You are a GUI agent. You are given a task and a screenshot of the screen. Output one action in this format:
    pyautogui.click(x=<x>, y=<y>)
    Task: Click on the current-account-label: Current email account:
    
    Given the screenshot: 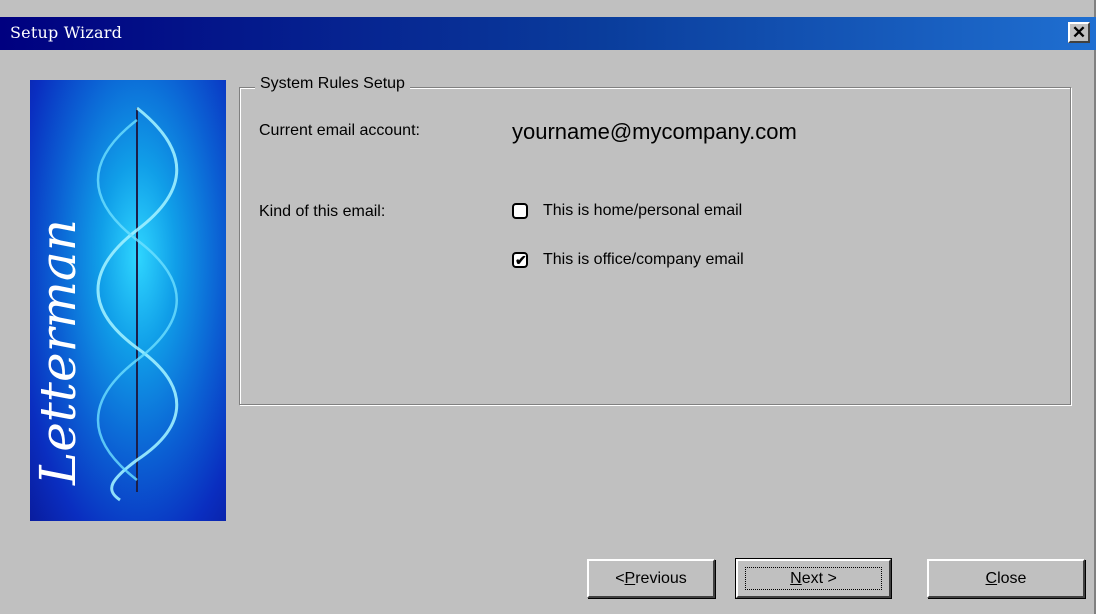 What is the action you would take?
    pyautogui.click(x=339, y=130)
    